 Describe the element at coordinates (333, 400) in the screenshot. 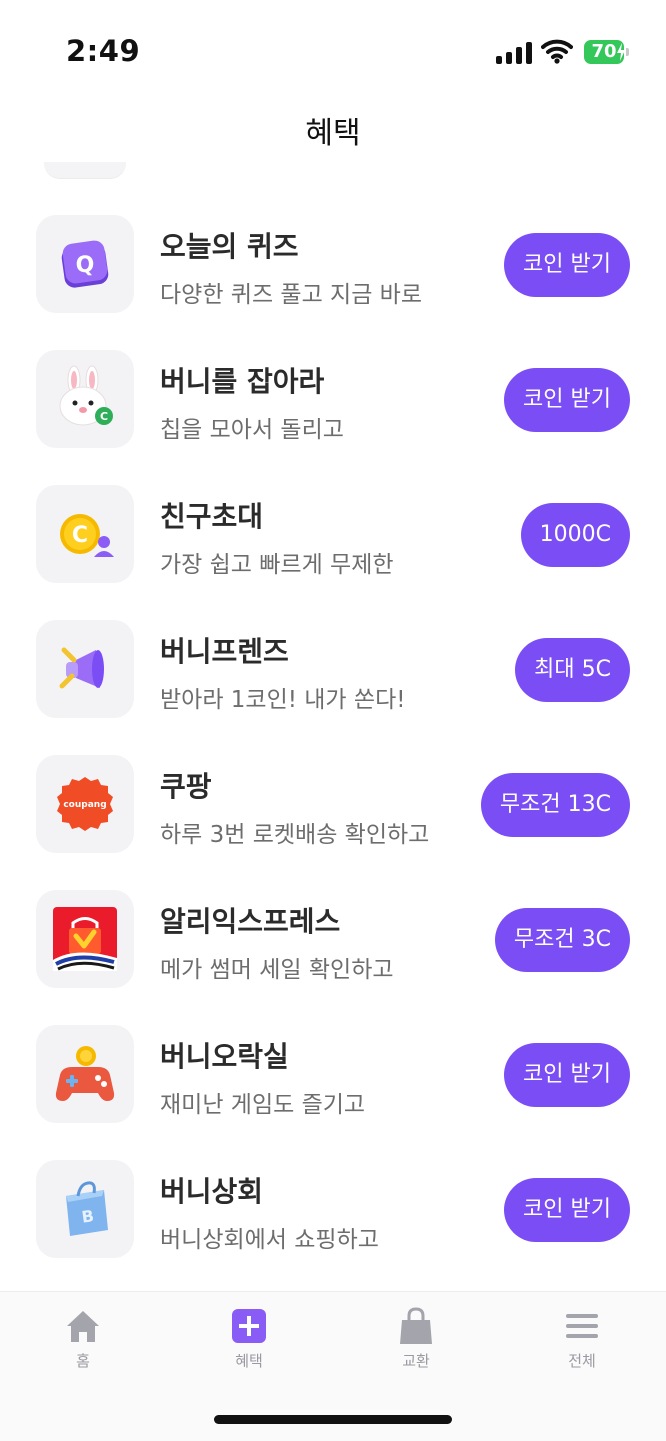

I see `benefit-item-bunny: C 버니를 잡아라 칩을 모아서 돌리고 코인 받기` at that location.